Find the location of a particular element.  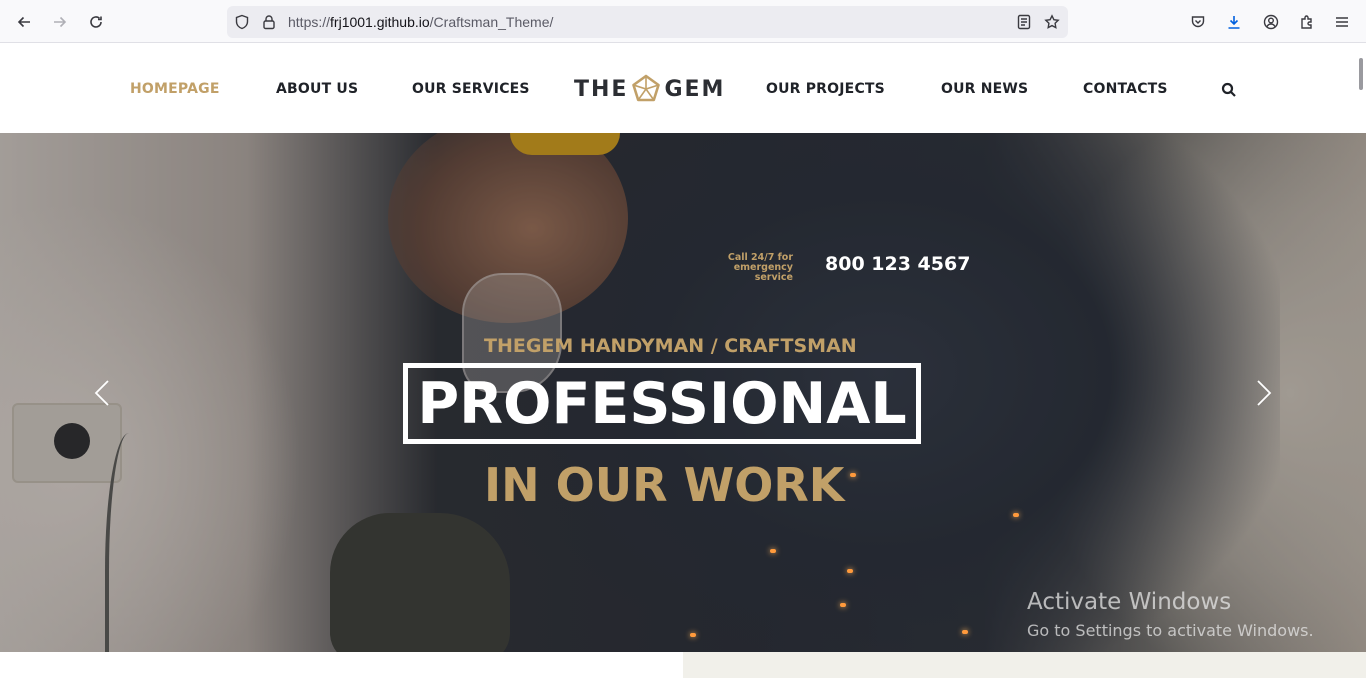

site-logo: THE GEM is located at coordinates (649, 89).